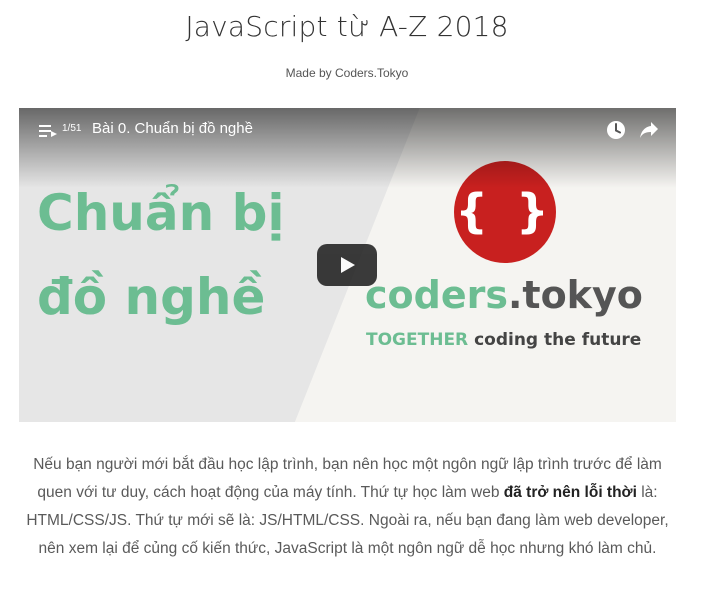  I want to click on clock-icon, so click(616, 130).